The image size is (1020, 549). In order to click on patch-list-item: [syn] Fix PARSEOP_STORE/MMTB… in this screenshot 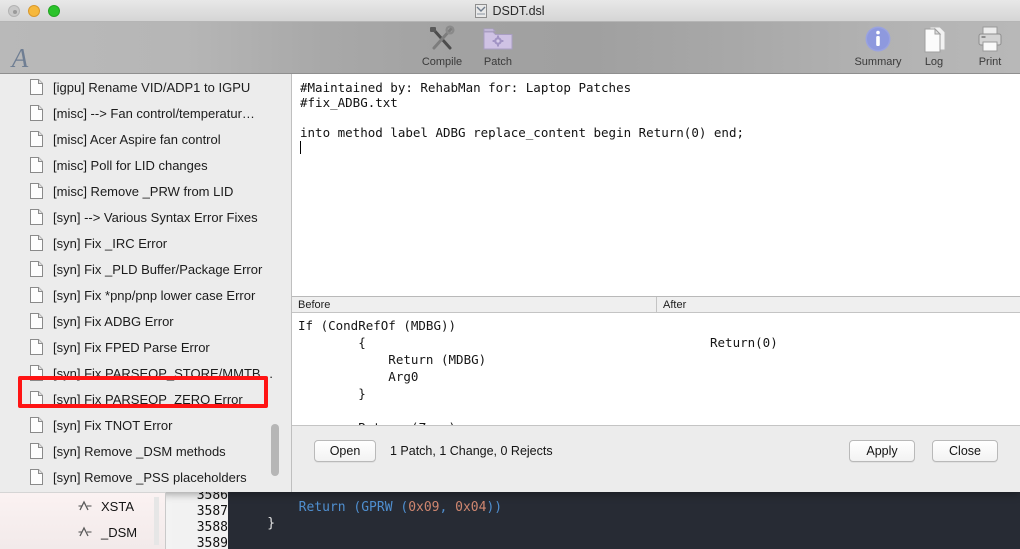, I will do `click(145, 373)`.